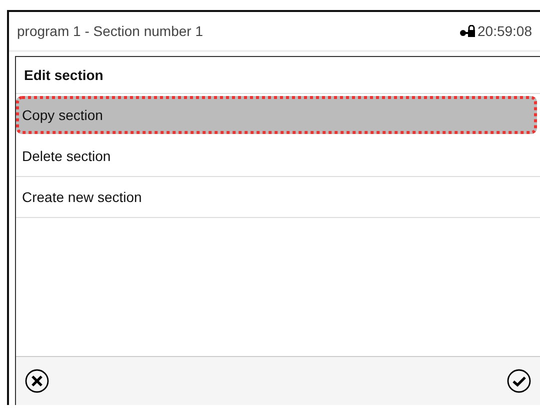  I want to click on clock-time: 20:59:08, so click(505, 31).